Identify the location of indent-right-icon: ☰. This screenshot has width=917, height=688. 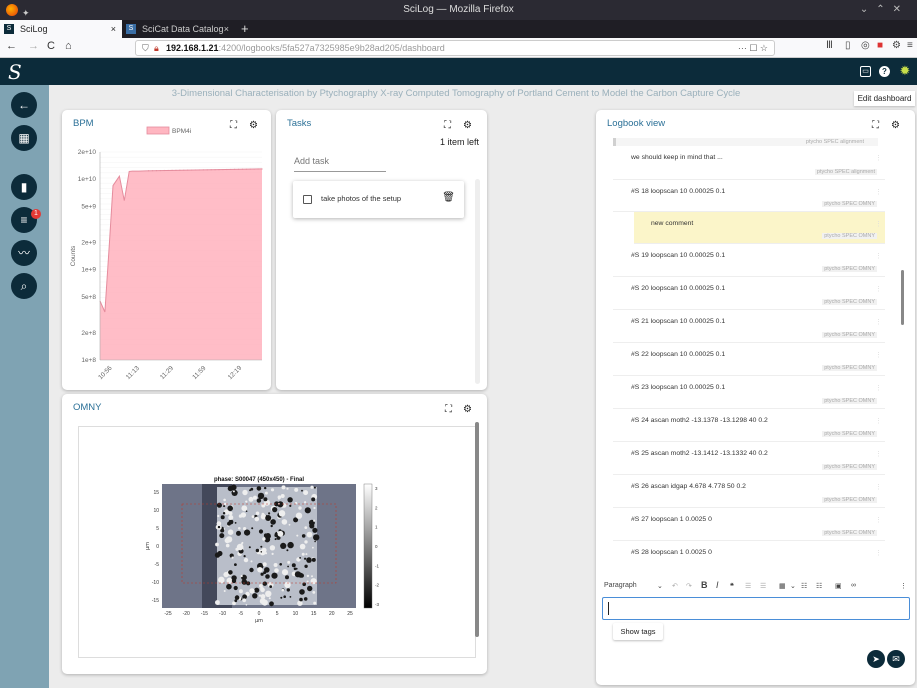
(763, 586).